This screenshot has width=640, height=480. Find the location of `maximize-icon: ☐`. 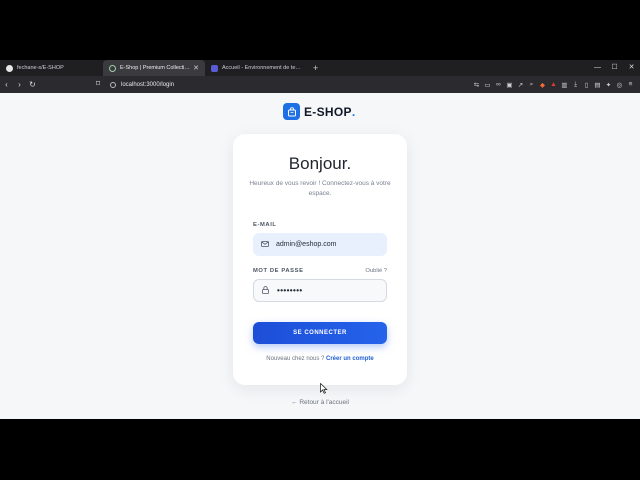

maximize-icon: ☐ is located at coordinates (614, 68).